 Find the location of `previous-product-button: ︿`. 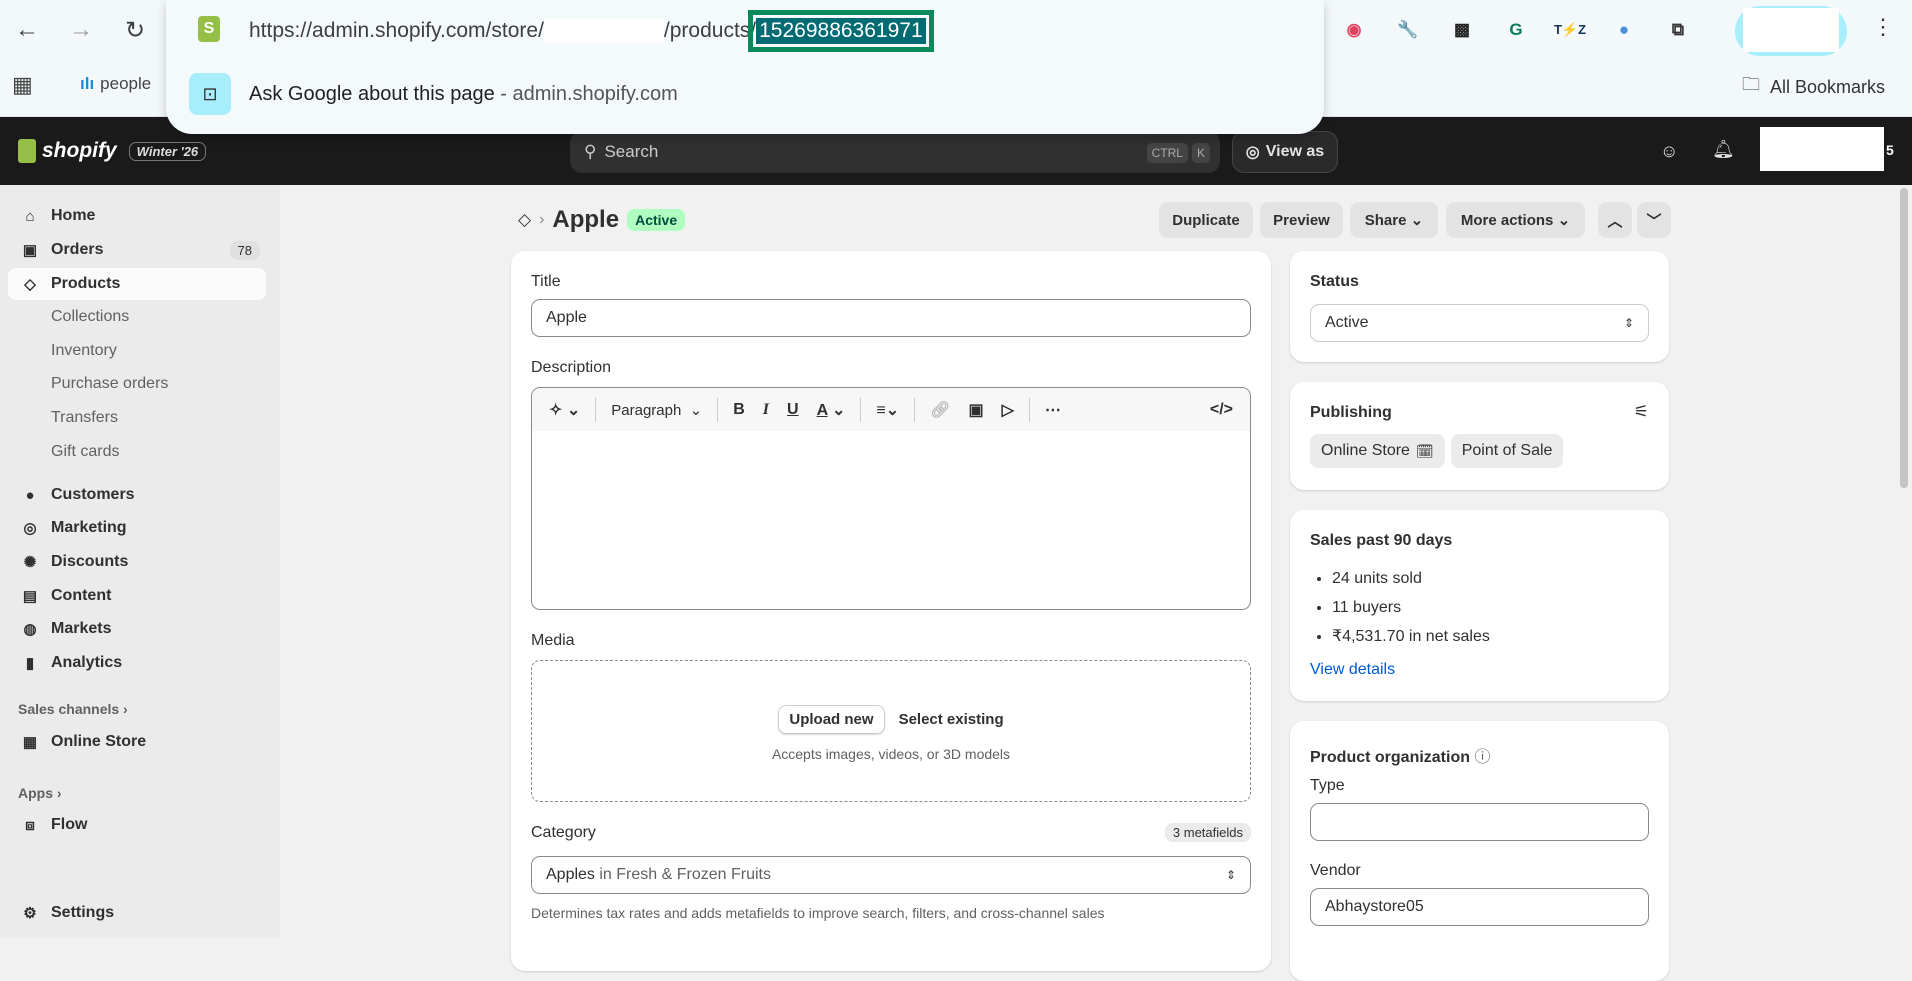

previous-product-button: ︿ is located at coordinates (1615, 220).